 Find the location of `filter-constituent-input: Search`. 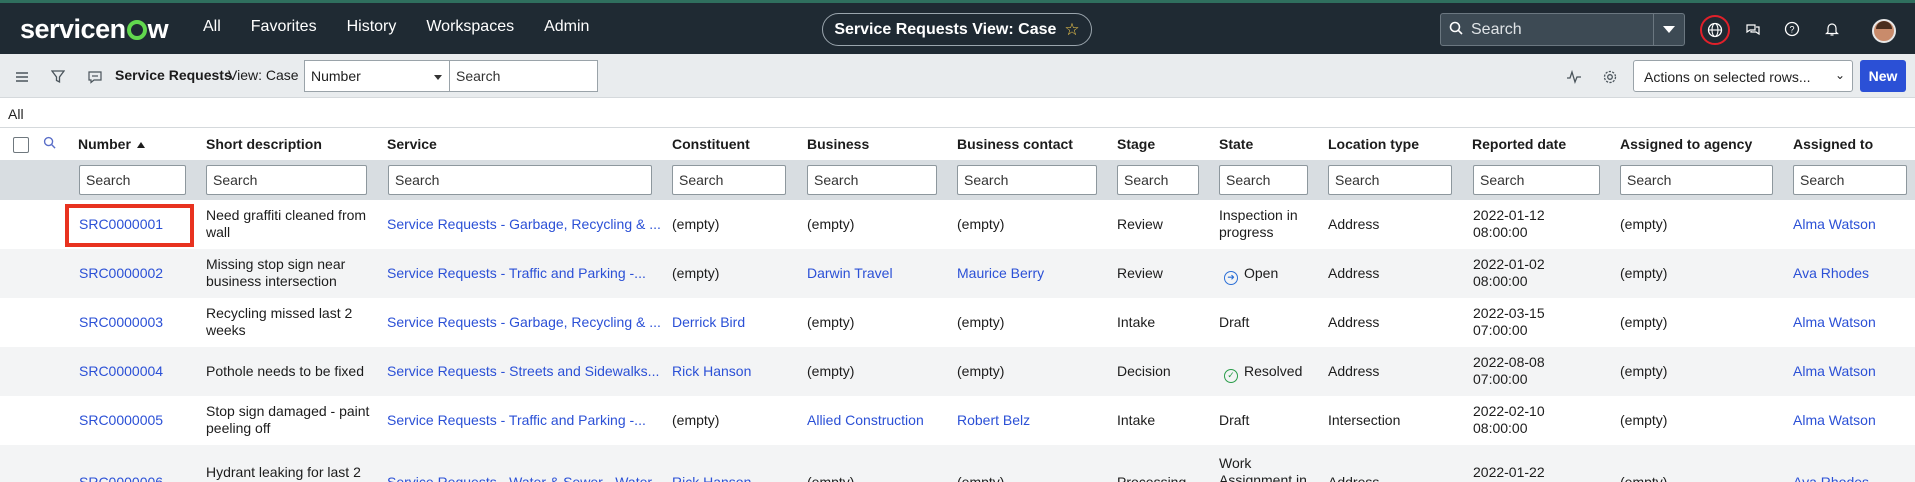

filter-constituent-input: Search is located at coordinates (729, 180).